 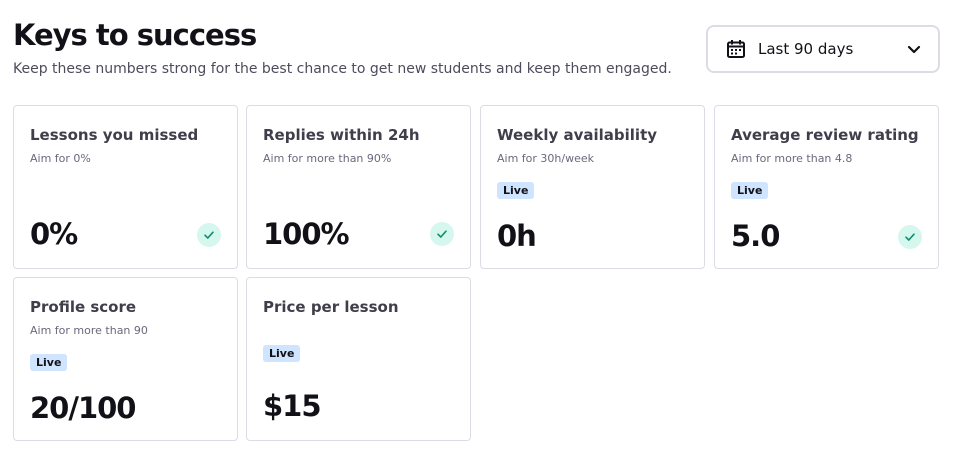 What do you see at coordinates (755, 236) in the screenshot?
I see `metric-value: 5.0` at bounding box center [755, 236].